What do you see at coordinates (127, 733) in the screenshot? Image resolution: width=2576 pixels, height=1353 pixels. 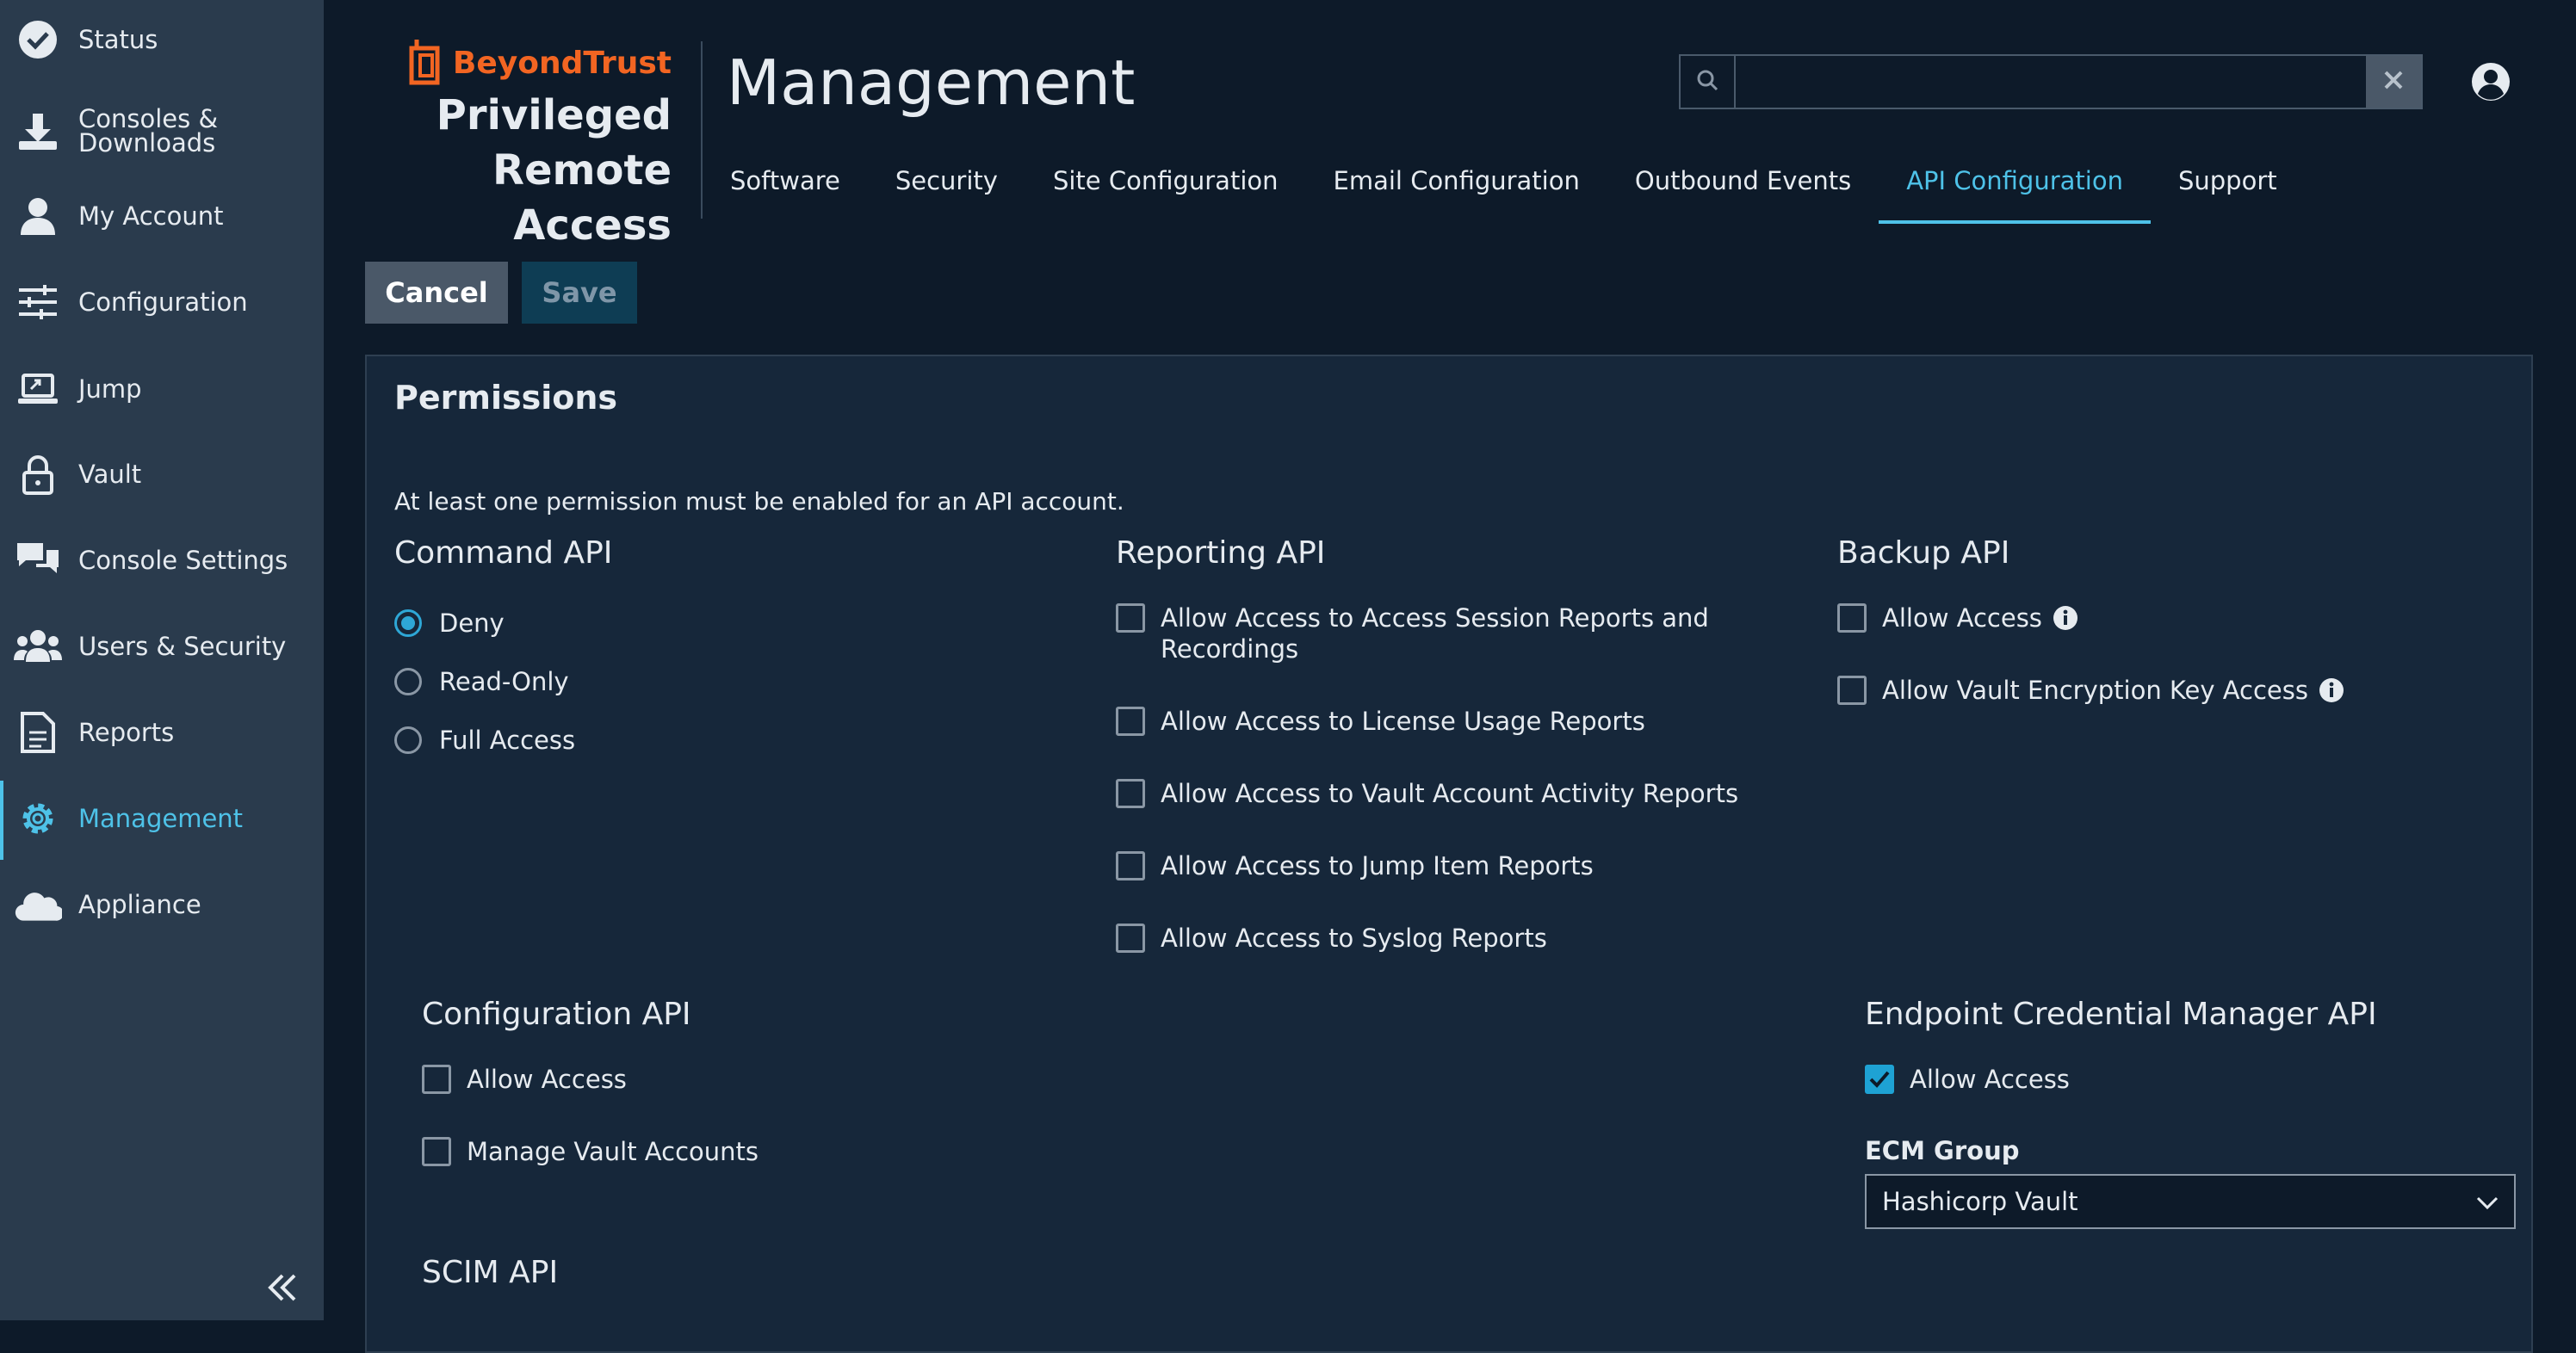 I see `sidebar-item-label: Reports` at bounding box center [127, 733].